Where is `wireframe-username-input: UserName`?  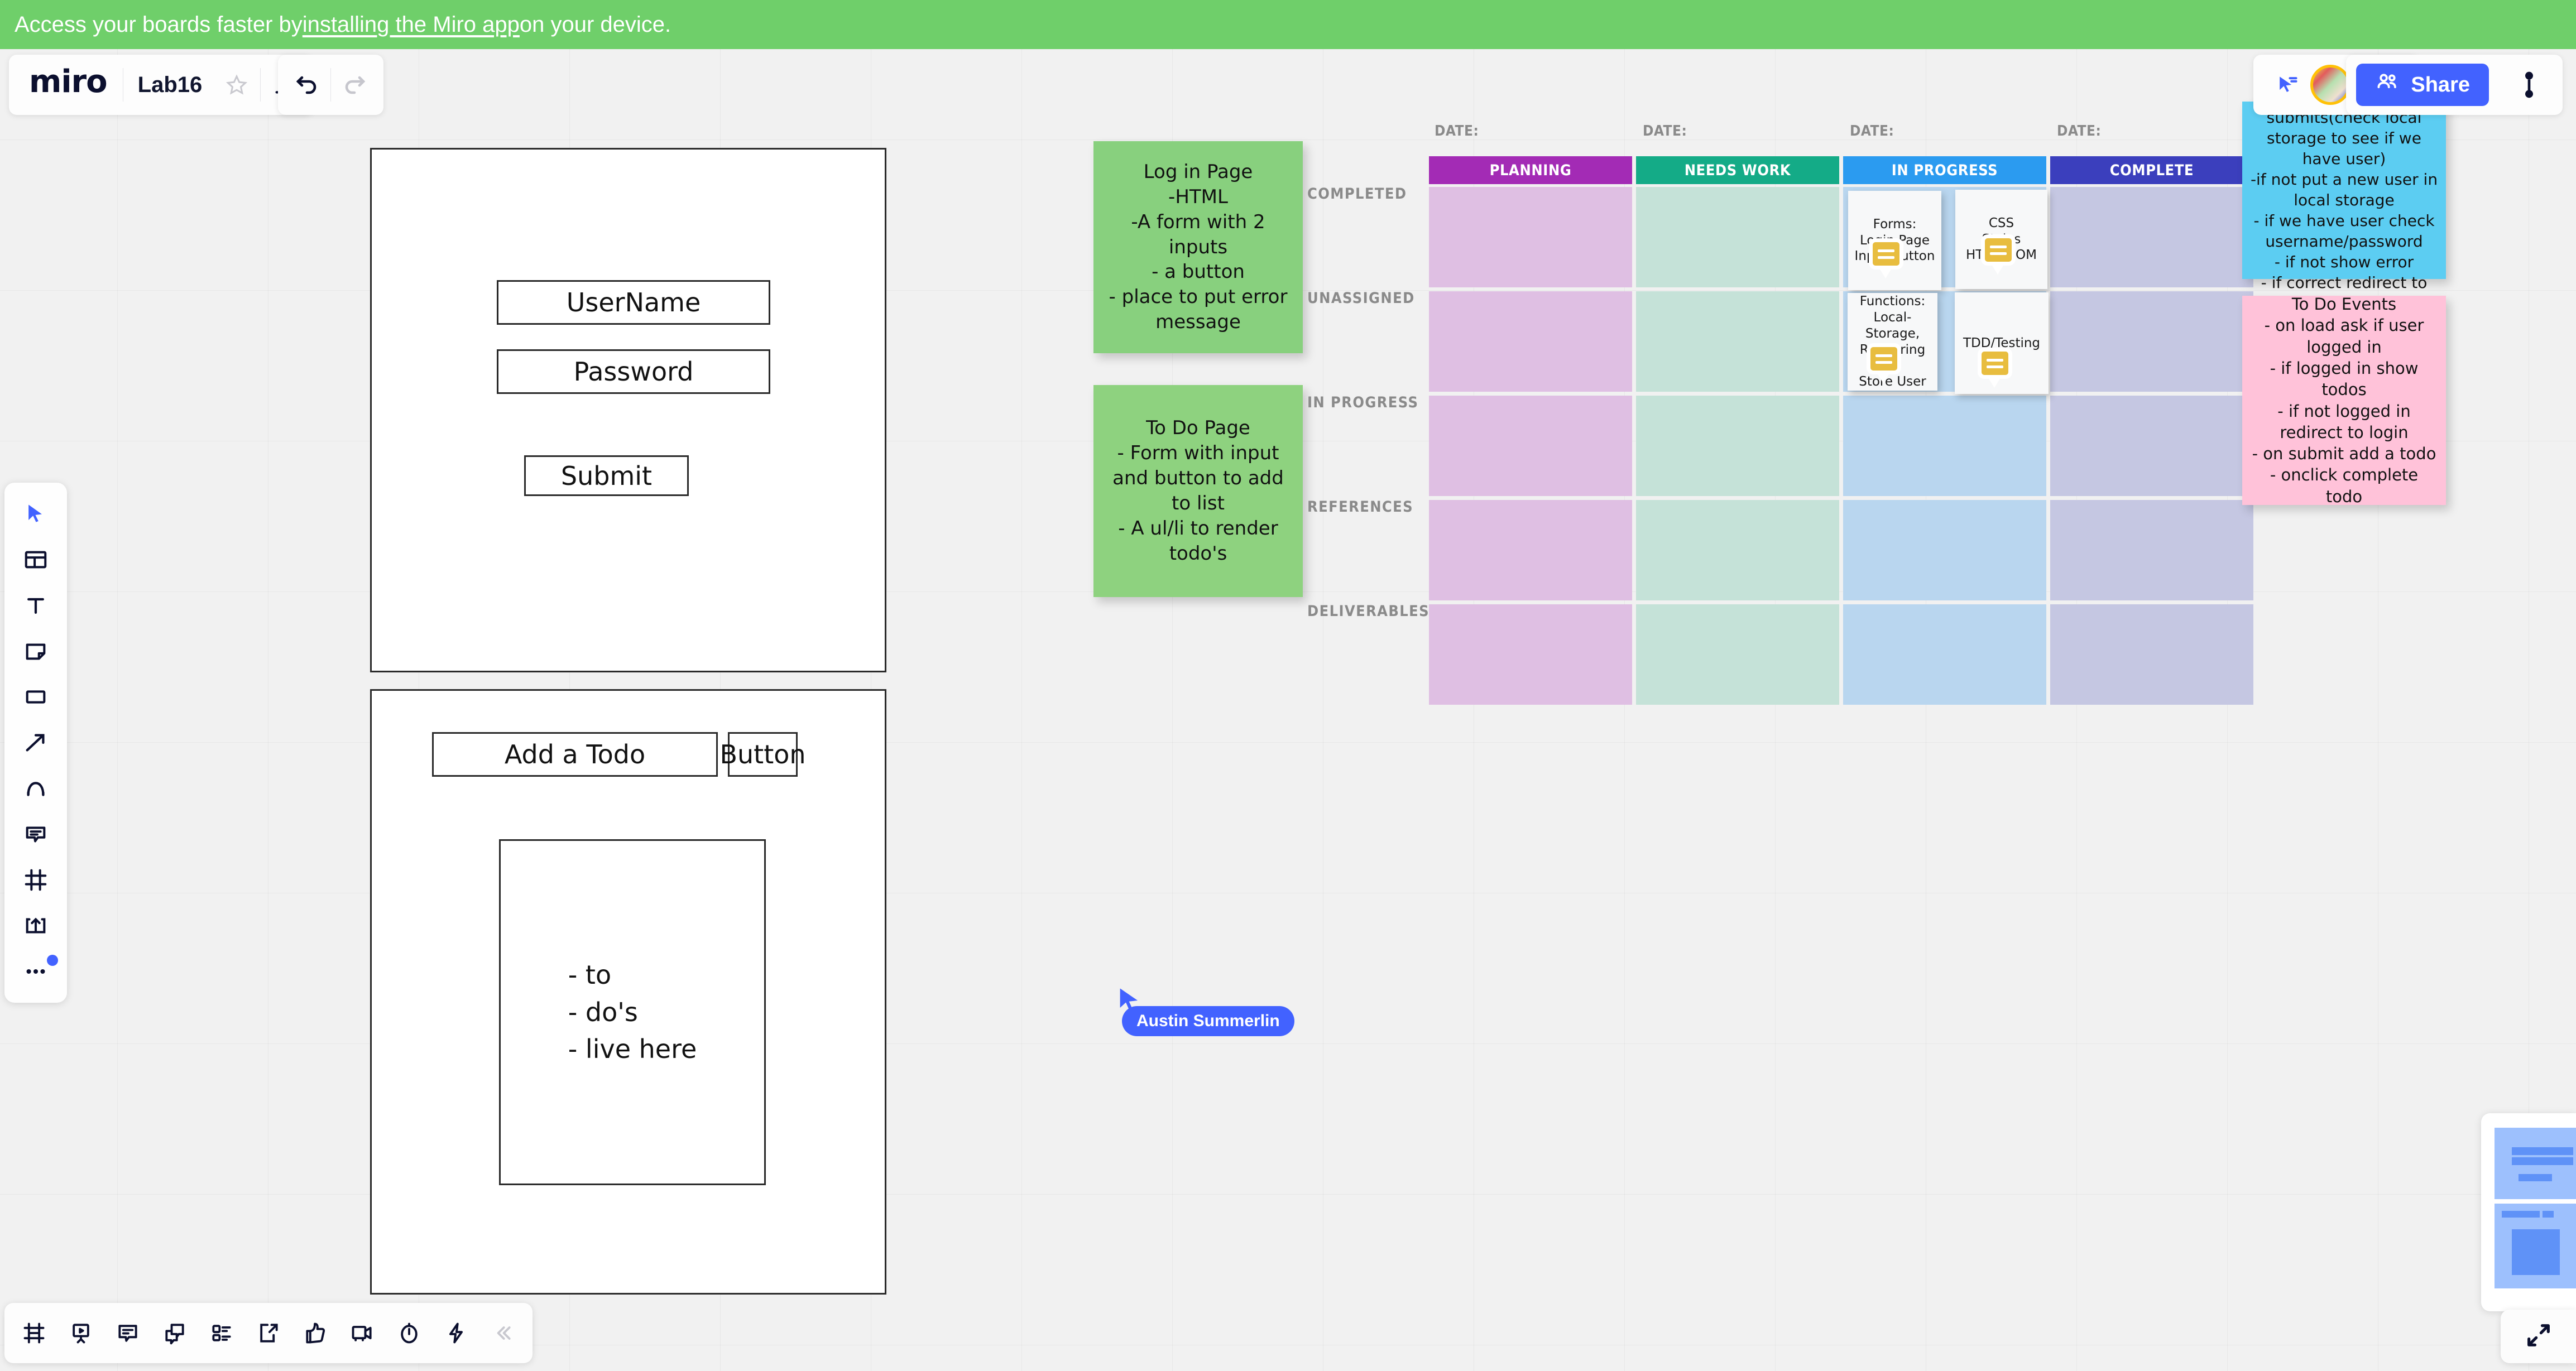 wireframe-username-input: UserName is located at coordinates (633, 302).